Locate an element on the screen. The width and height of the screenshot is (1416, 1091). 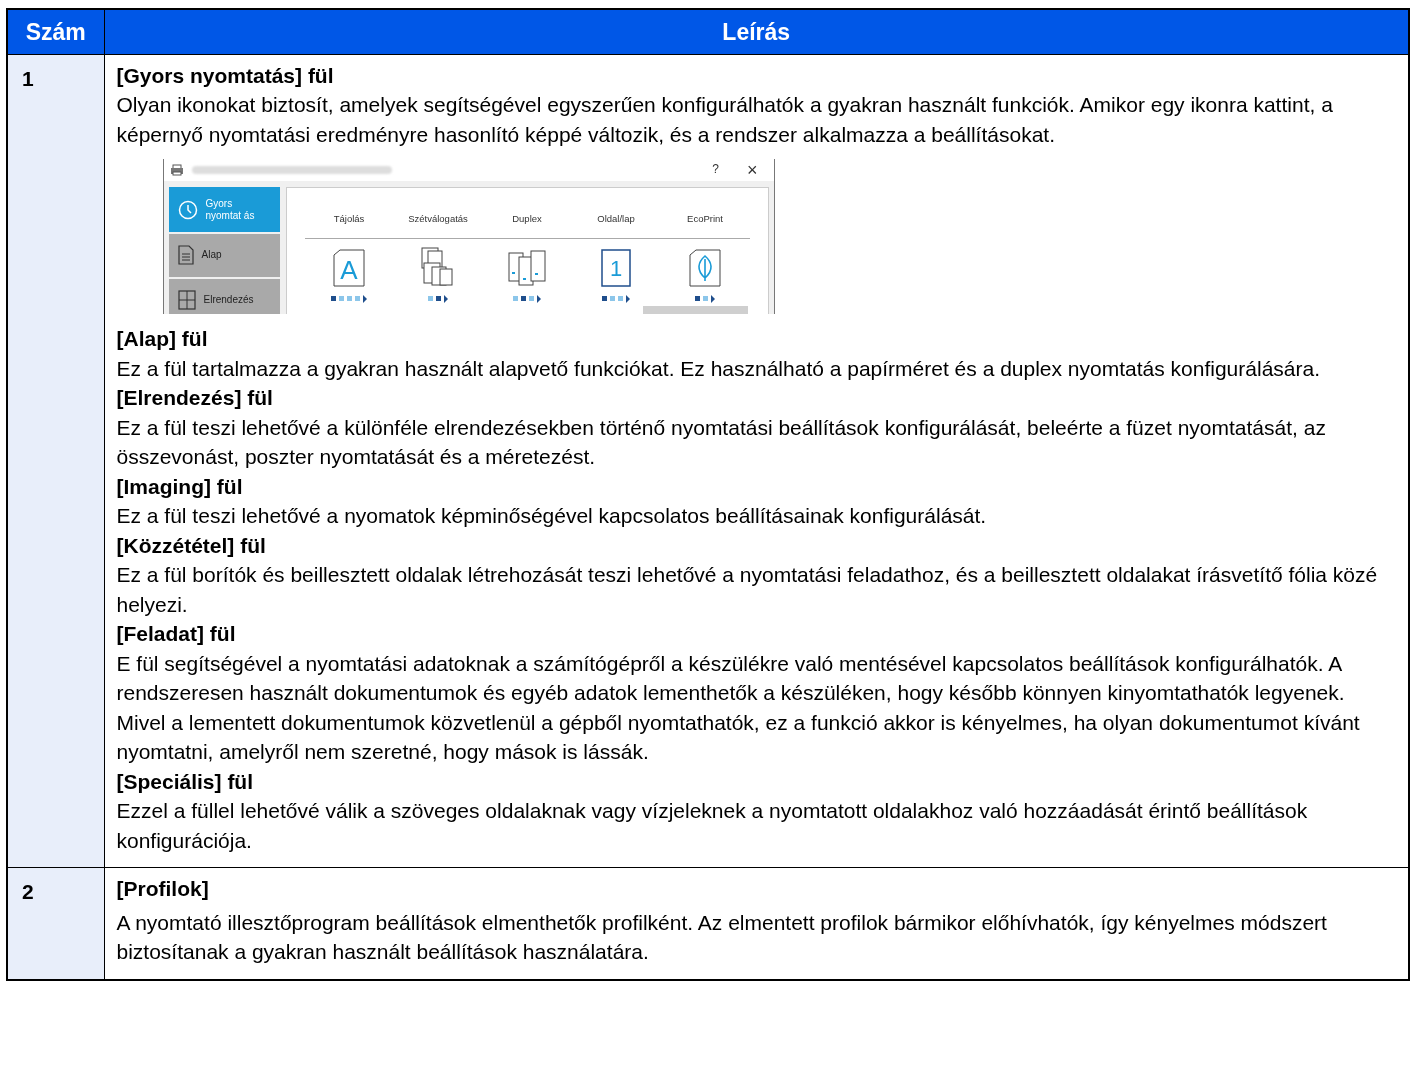
section-heading: [Elrendezés] fül is located at coordinates (195, 398).